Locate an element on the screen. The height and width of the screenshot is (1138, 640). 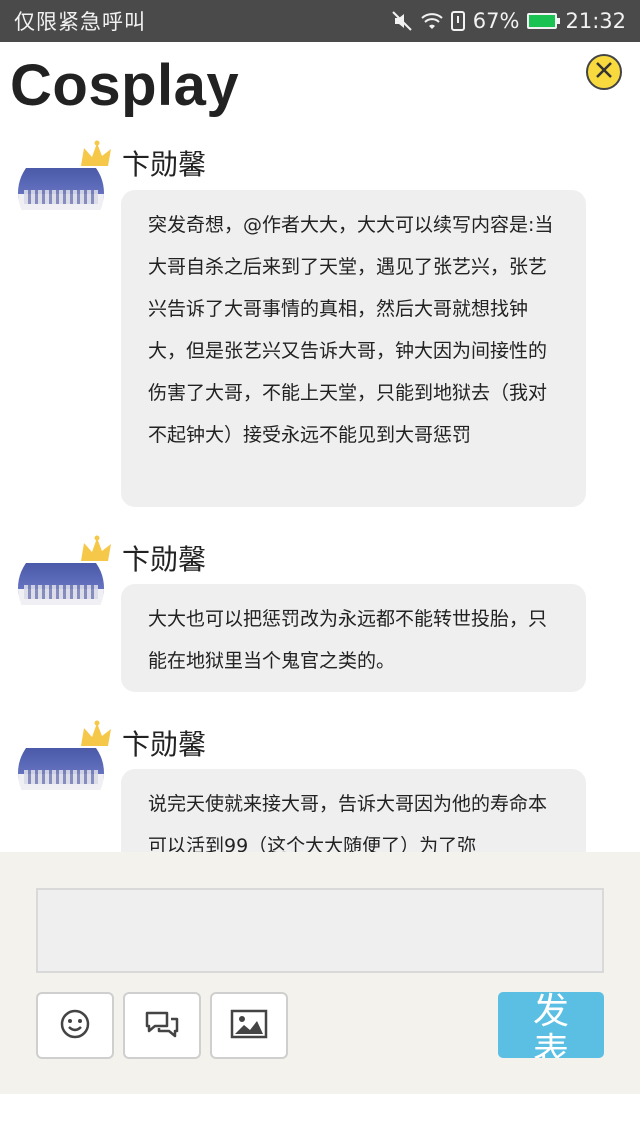
close-button is located at coordinates (604, 72).